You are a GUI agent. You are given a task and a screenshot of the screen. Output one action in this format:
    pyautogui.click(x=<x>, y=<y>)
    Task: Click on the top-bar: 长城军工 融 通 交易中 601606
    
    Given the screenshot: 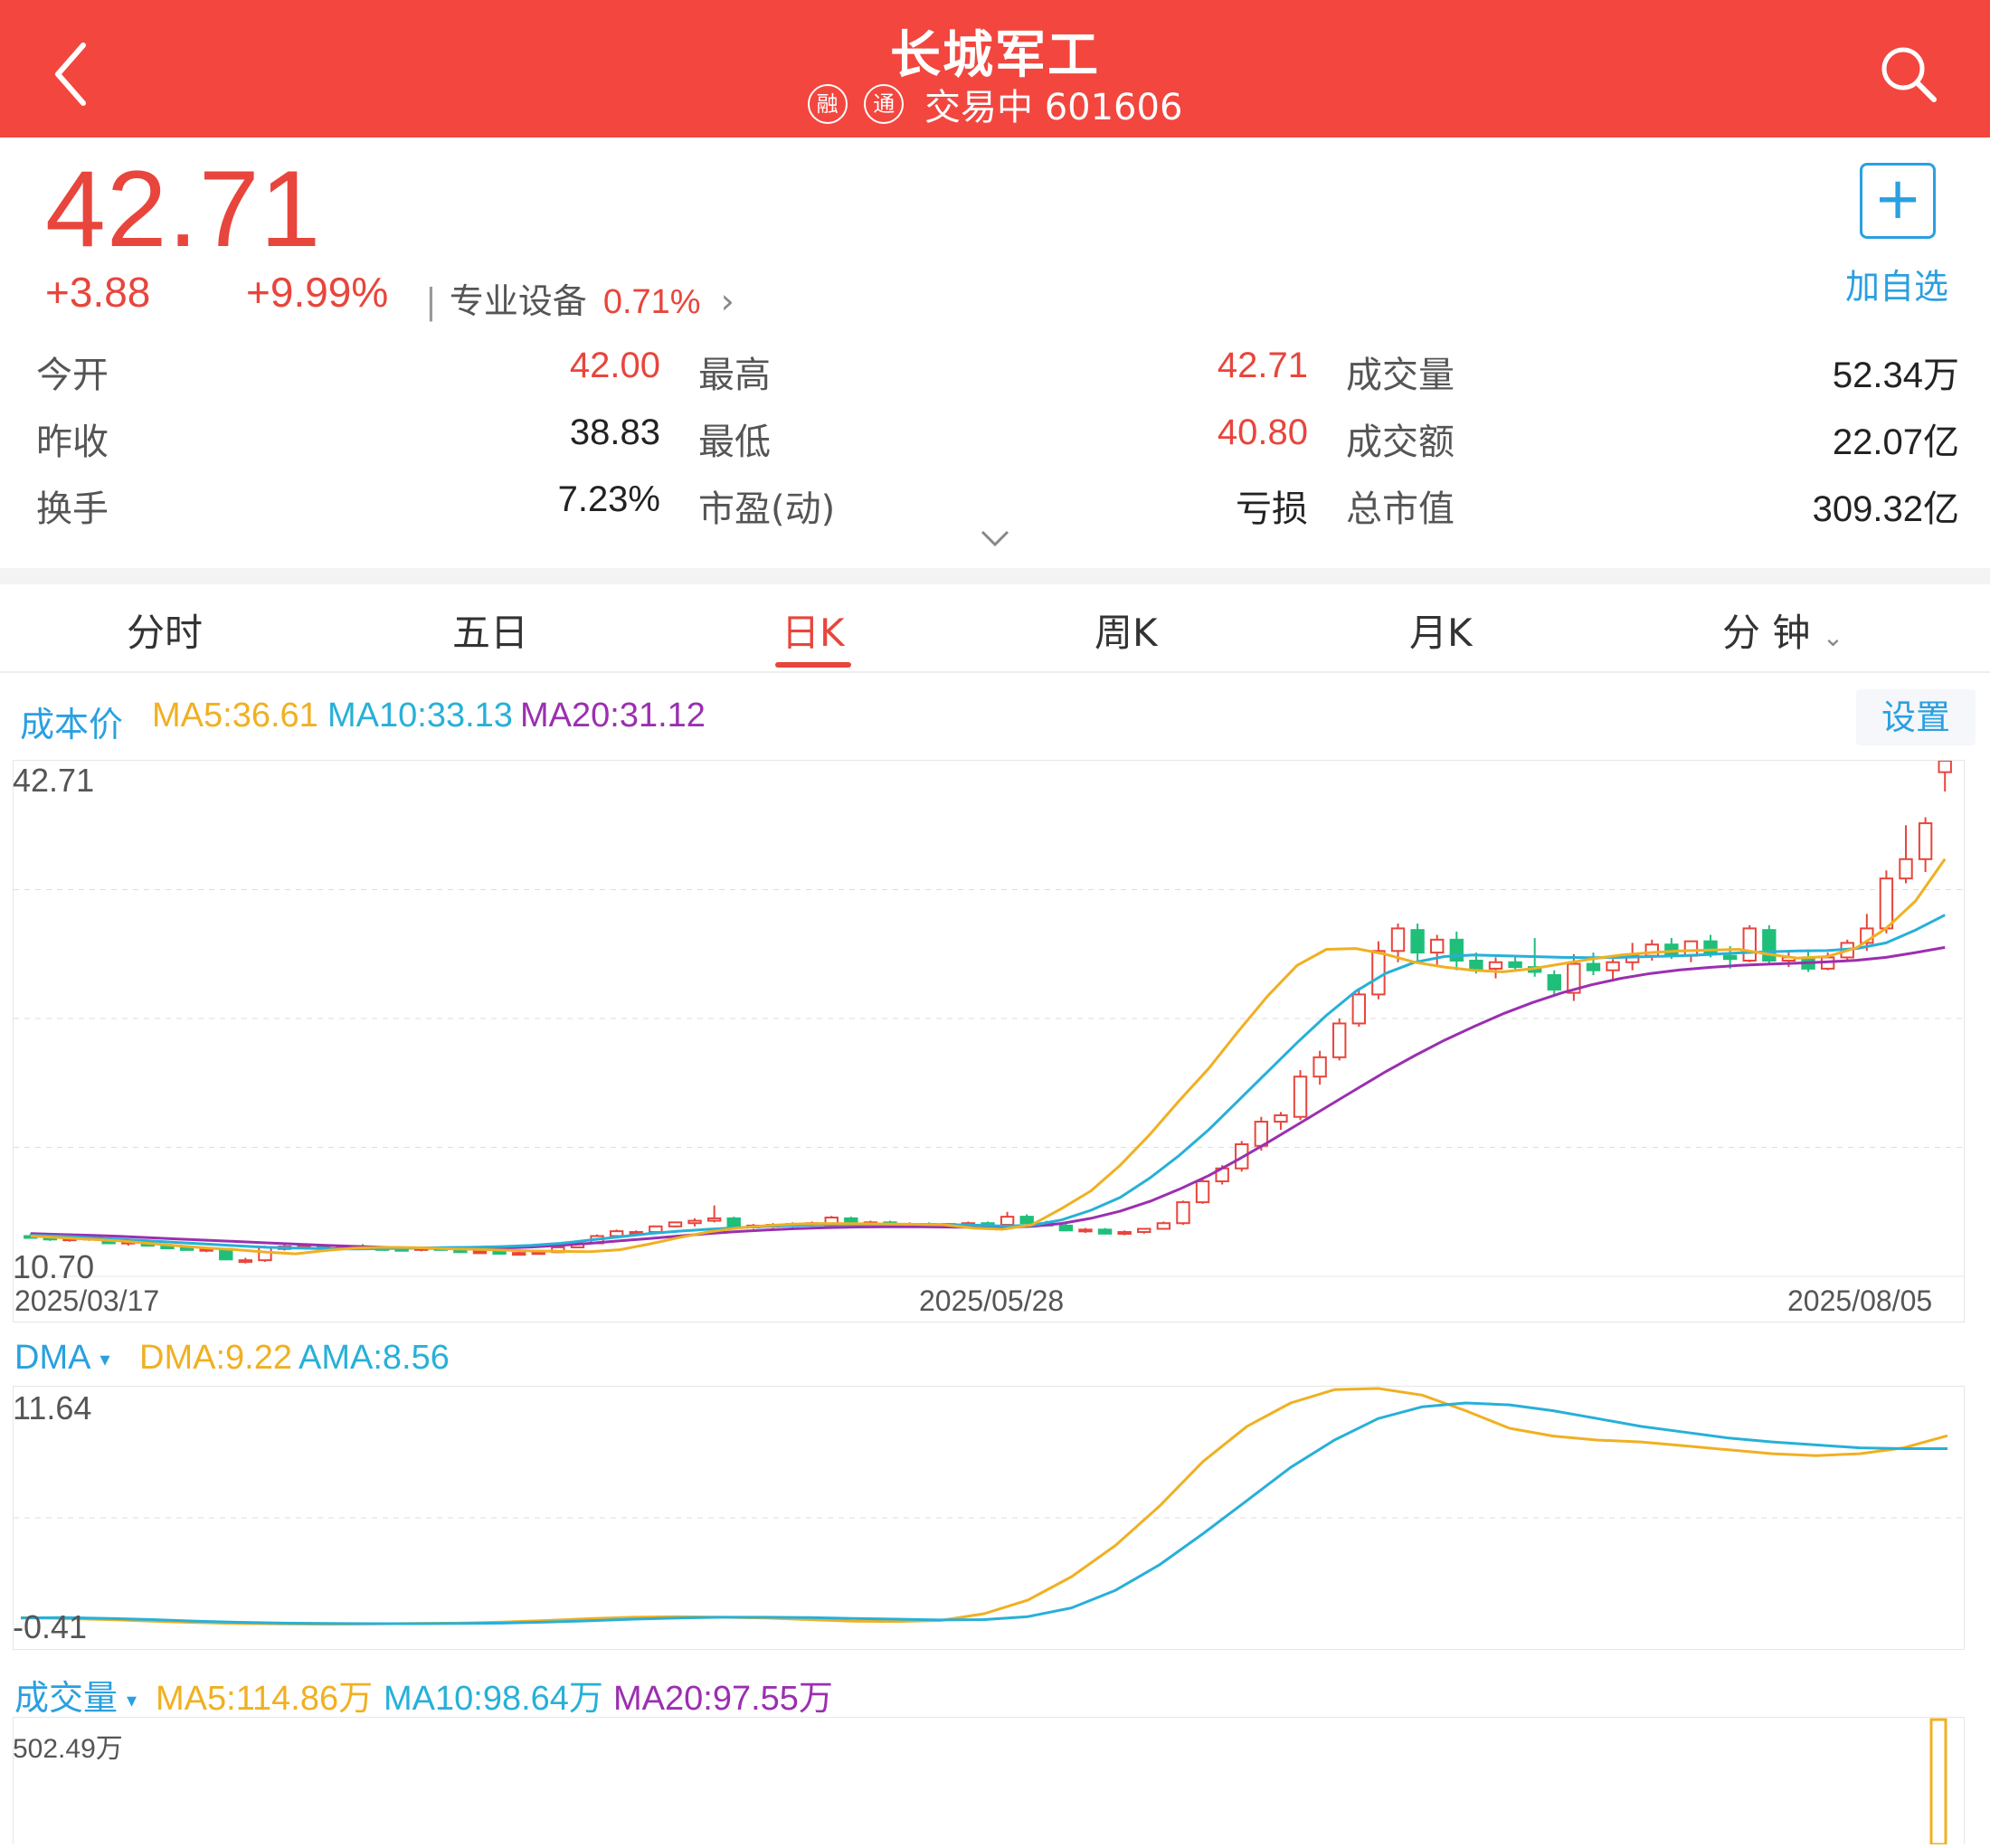 What is the action you would take?
    pyautogui.click(x=995, y=68)
    